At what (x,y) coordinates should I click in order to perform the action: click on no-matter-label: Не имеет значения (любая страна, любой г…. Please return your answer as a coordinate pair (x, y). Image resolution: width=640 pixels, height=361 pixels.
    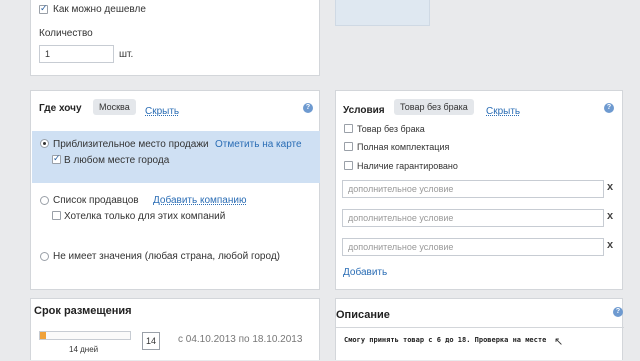
    Looking at the image, I should click on (167, 256).